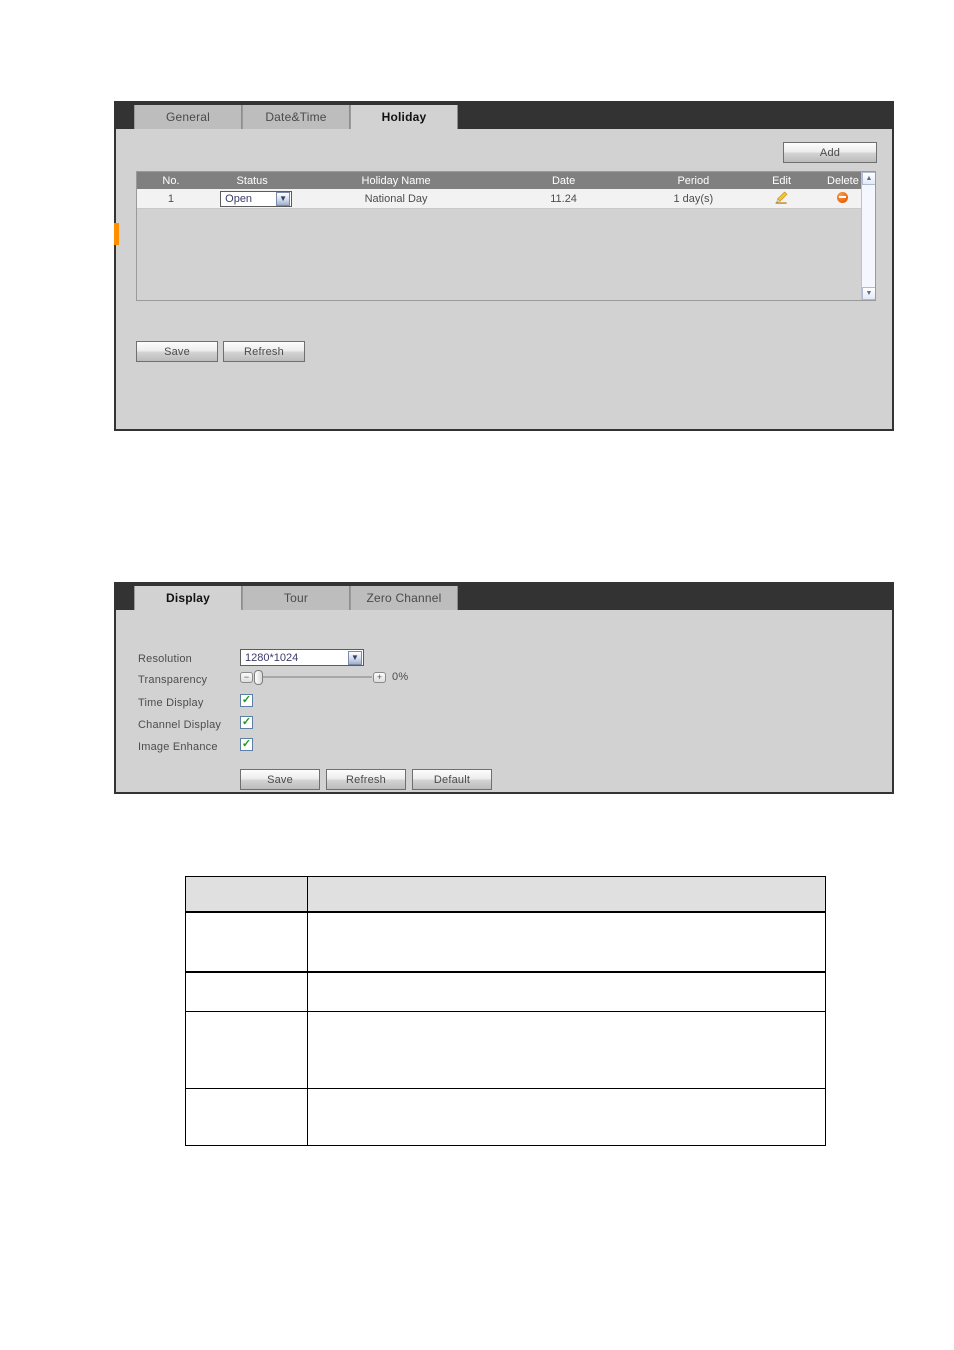 This screenshot has height=1350, width=954. What do you see at coordinates (256, 198) in the screenshot?
I see `status-select: Open ▼` at bounding box center [256, 198].